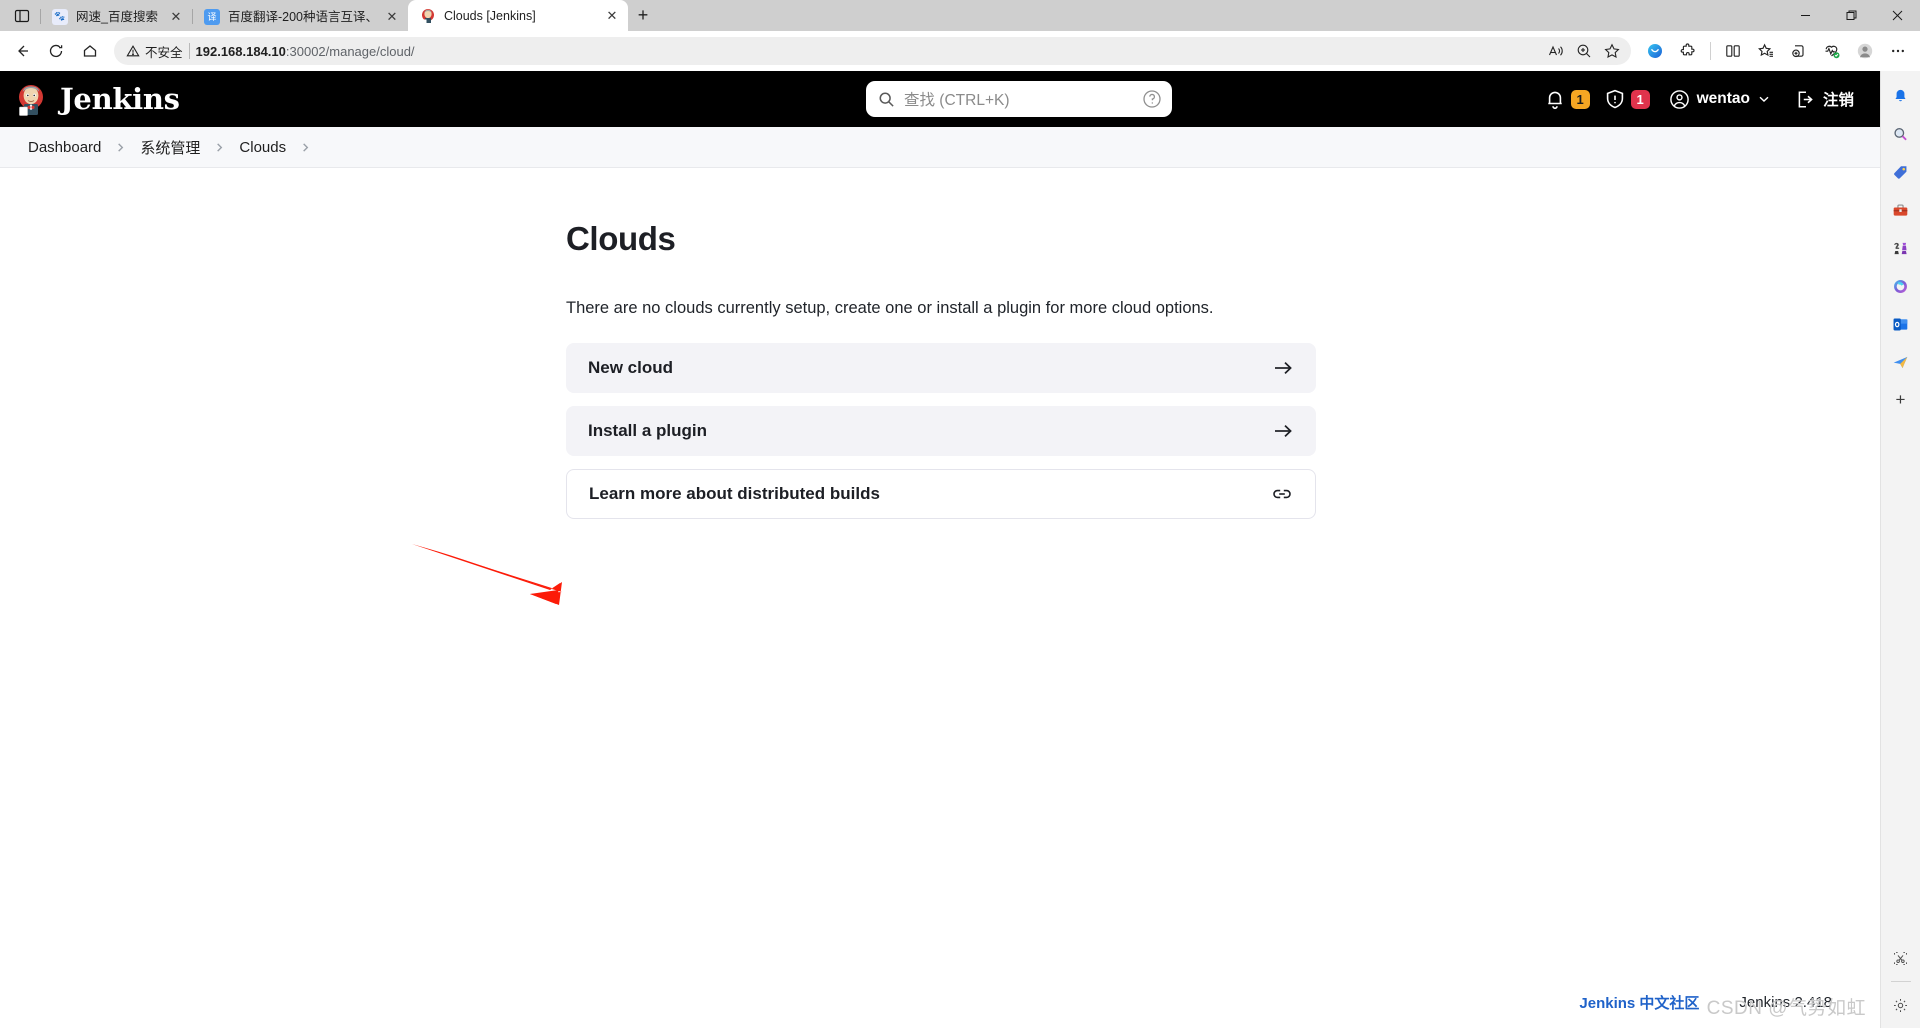  Describe the element at coordinates (1805, 15) in the screenshot. I see `minimize-icon` at that location.